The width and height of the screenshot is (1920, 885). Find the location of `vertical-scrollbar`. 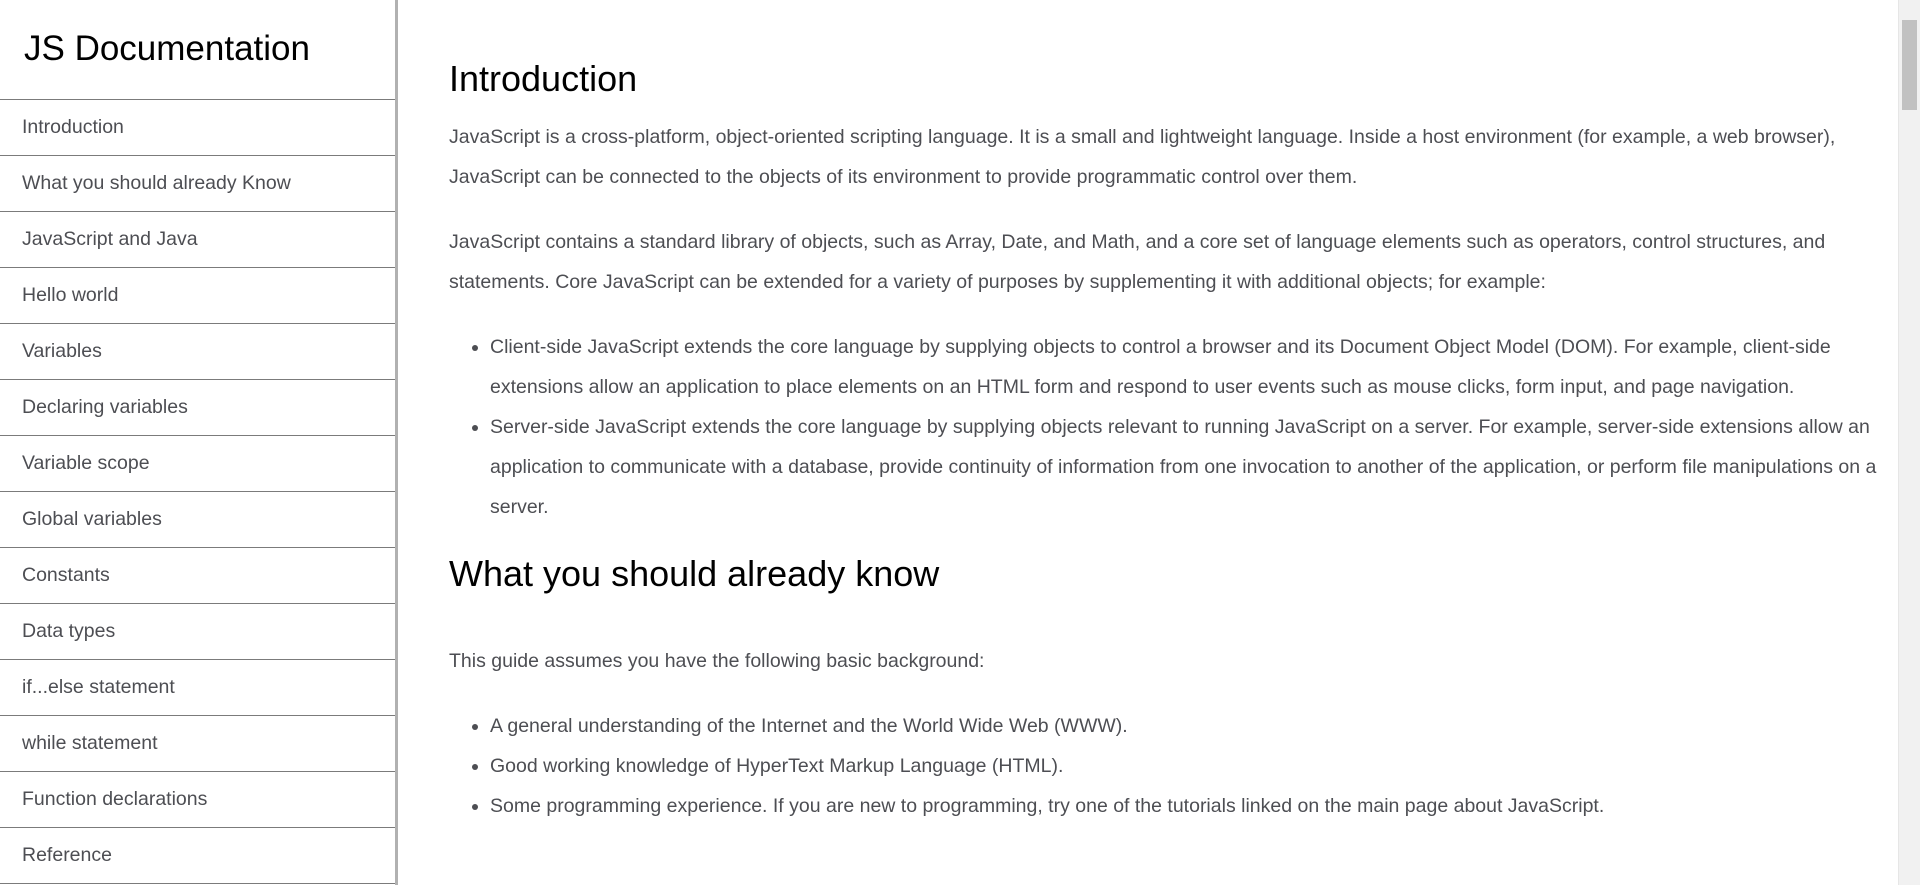

vertical-scrollbar is located at coordinates (1909, 442).